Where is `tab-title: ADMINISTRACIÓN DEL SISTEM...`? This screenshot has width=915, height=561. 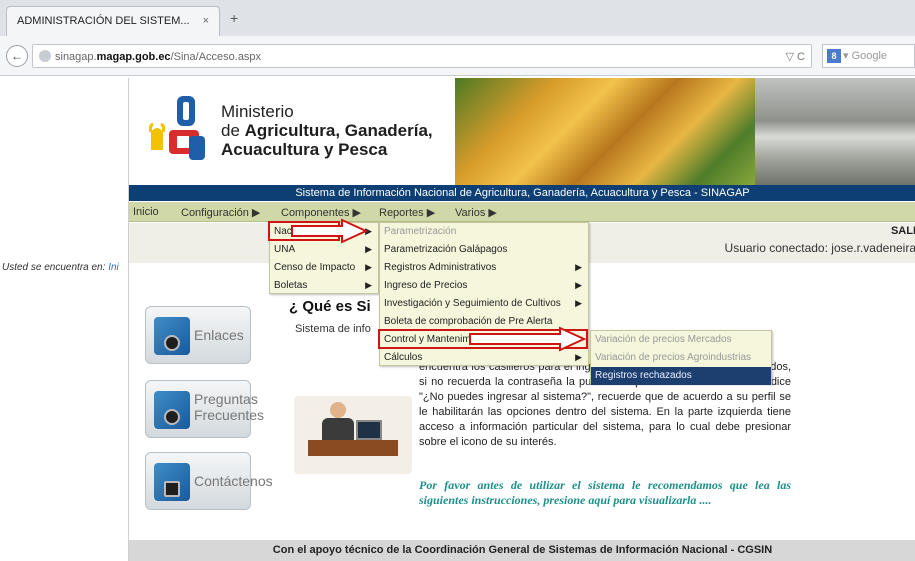
tab-title: ADMINISTRACIÓN DEL SISTEM... is located at coordinates (103, 21).